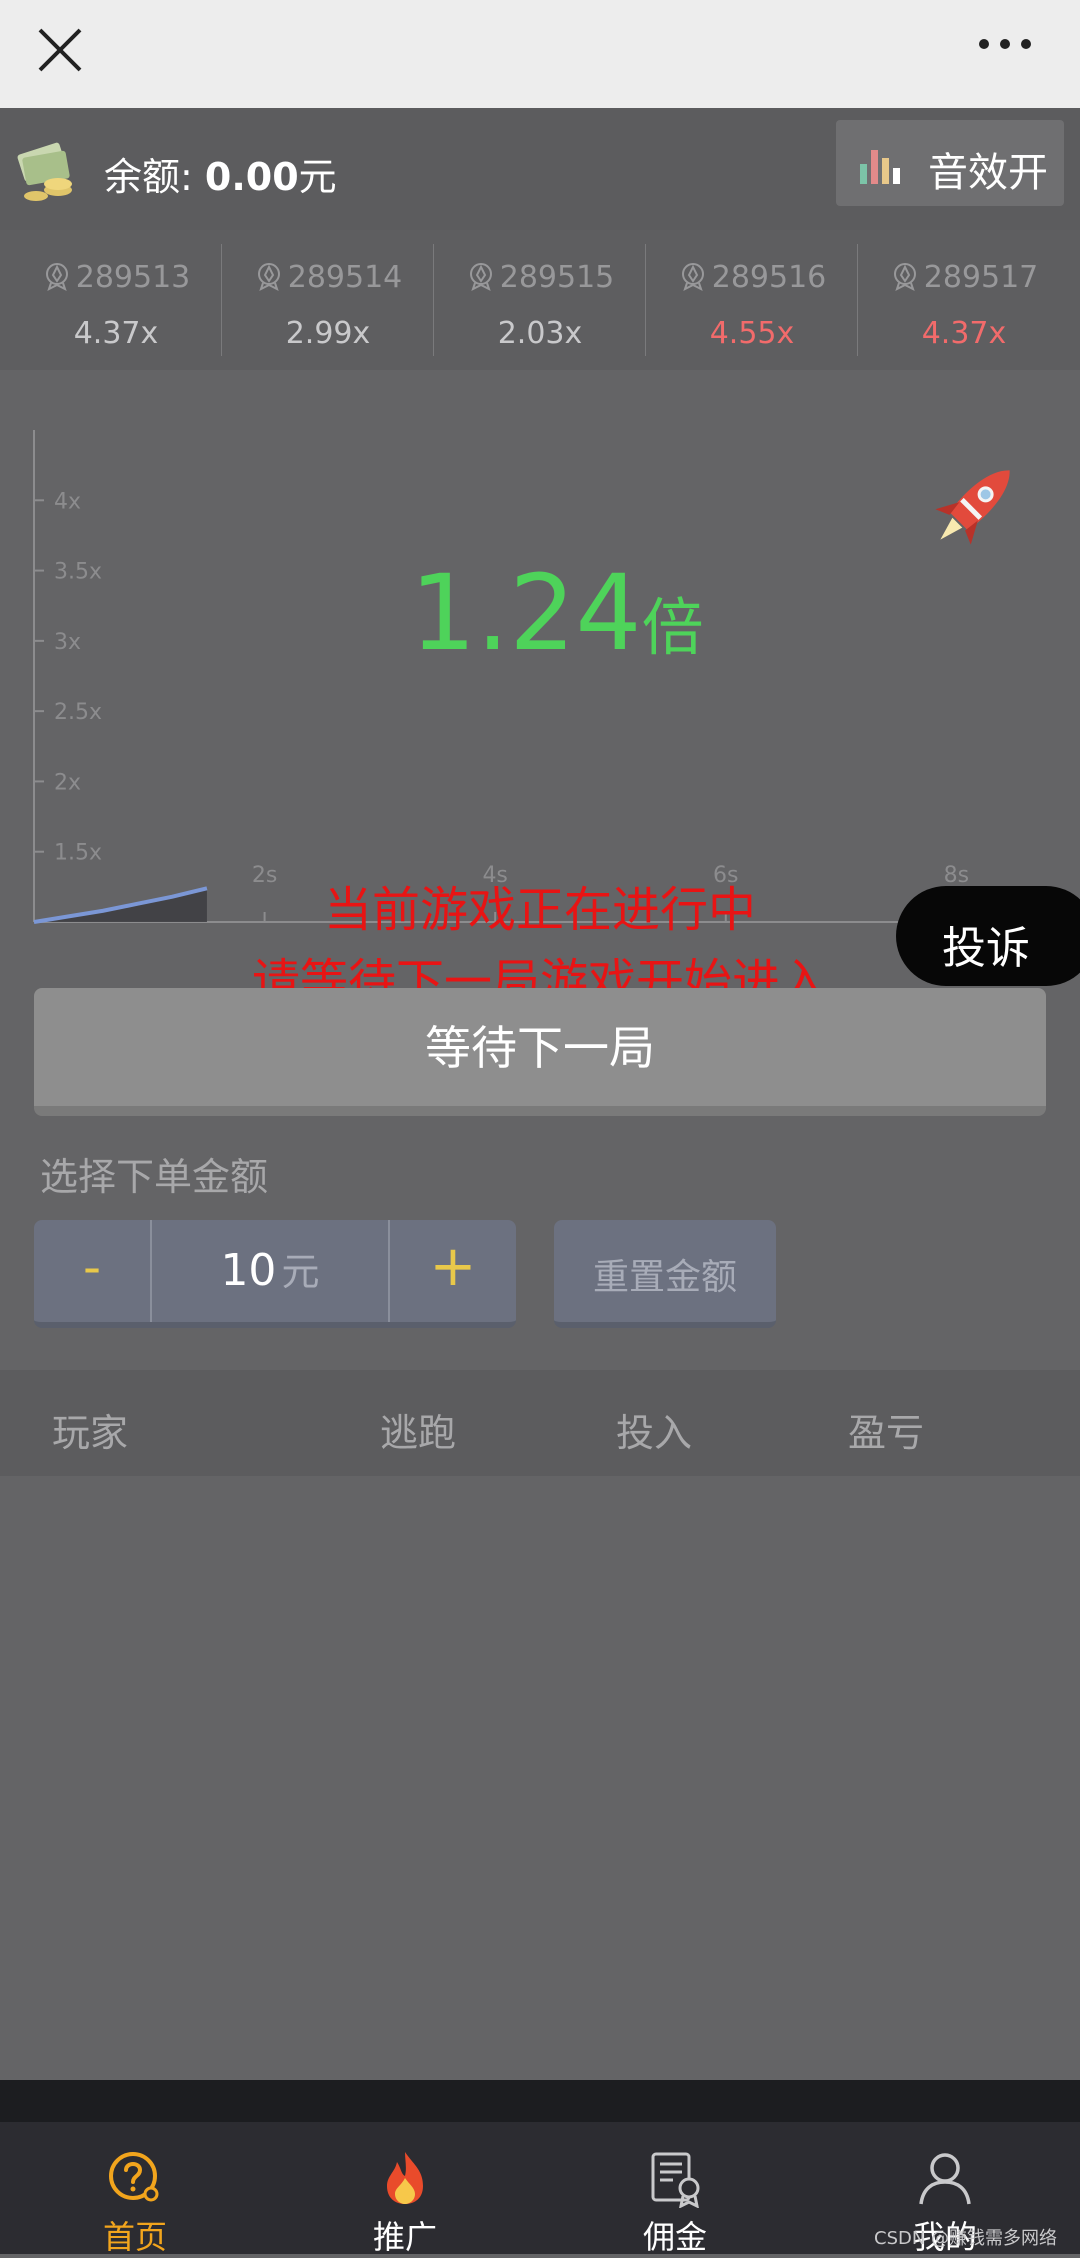 The width and height of the screenshot is (1080, 2258). I want to click on history-multiplier: 4.55x, so click(752, 333).